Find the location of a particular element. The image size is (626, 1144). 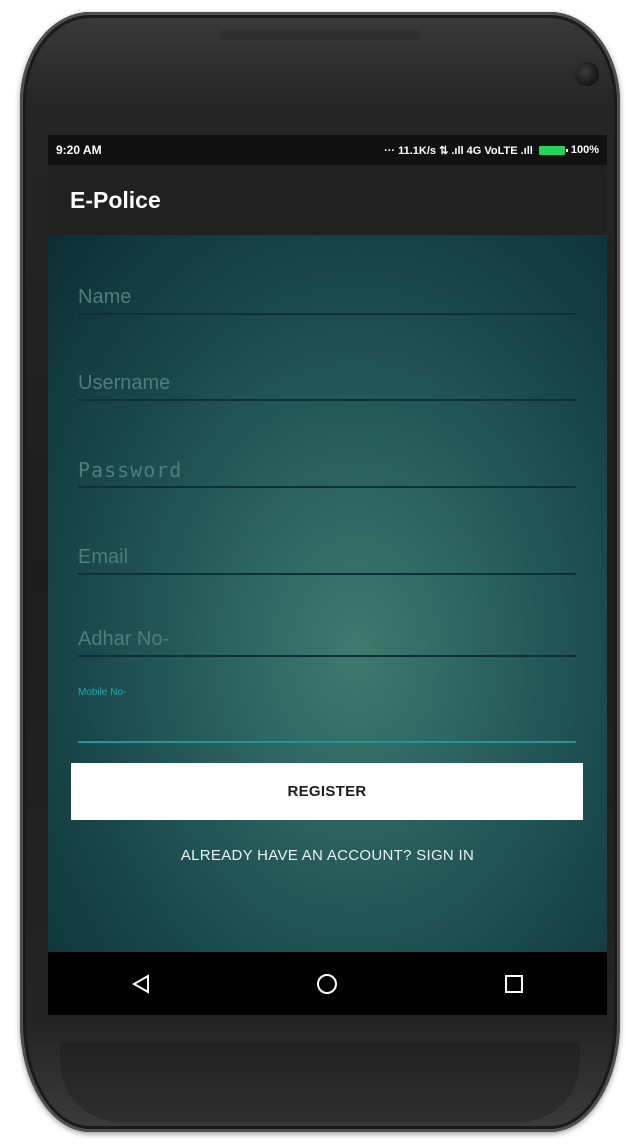

home-circle-icon is located at coordinates (327, 983).